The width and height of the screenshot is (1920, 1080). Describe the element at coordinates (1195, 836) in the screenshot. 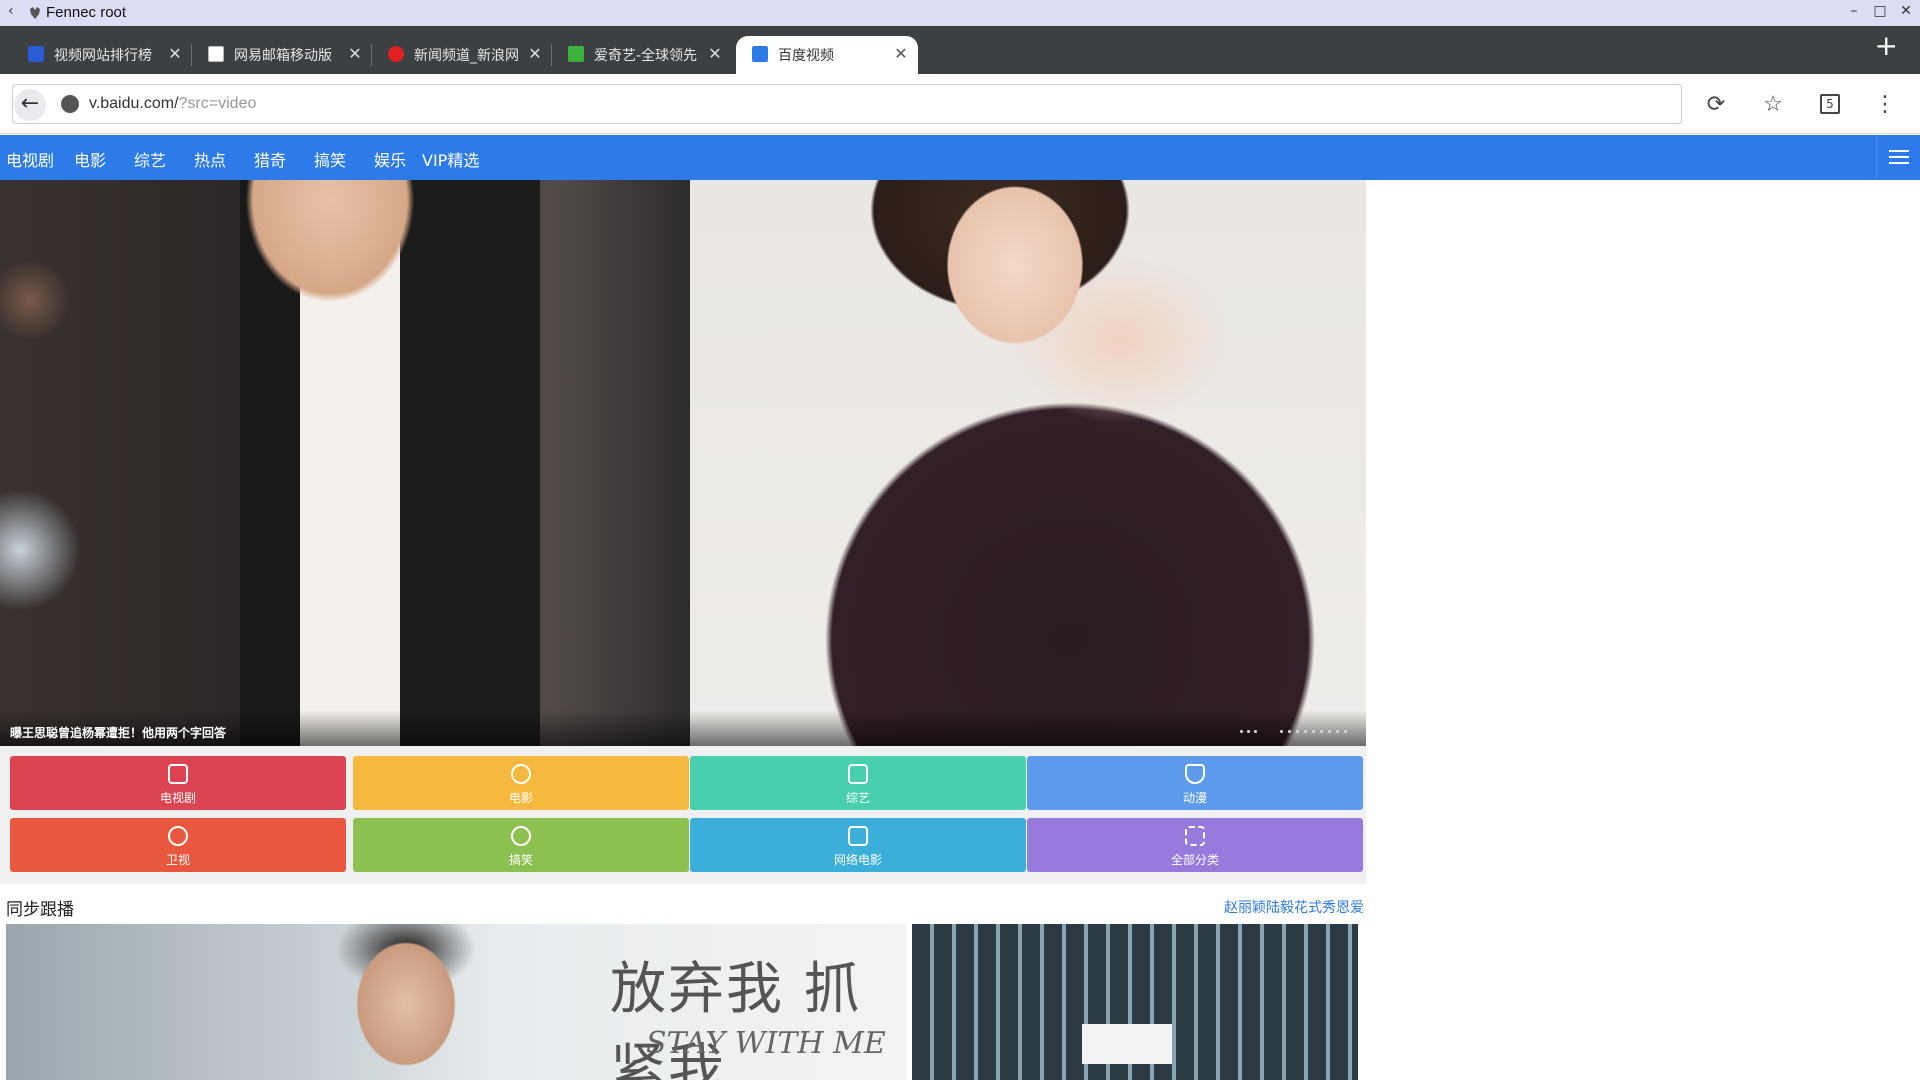

I see `all-categories-icon` at that location.